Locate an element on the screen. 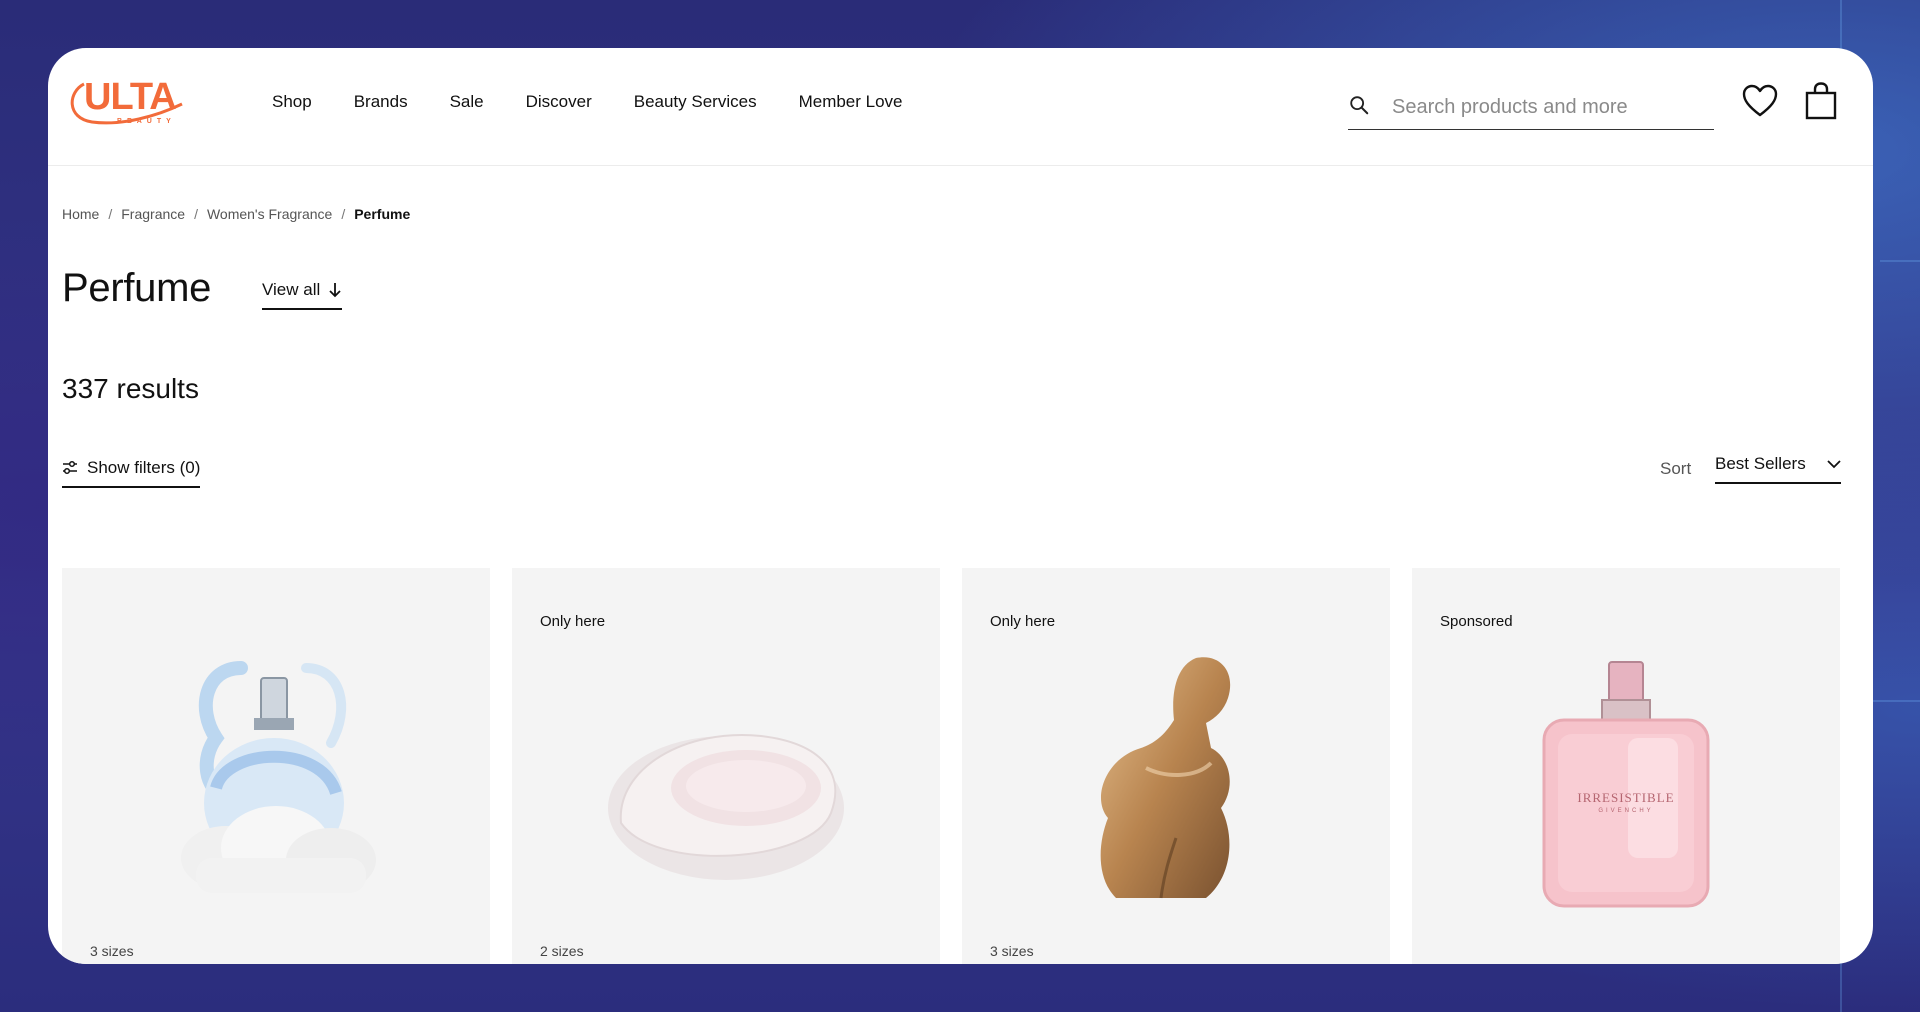  sort-value: Best Sellers is located at coordinates (1760, 463).